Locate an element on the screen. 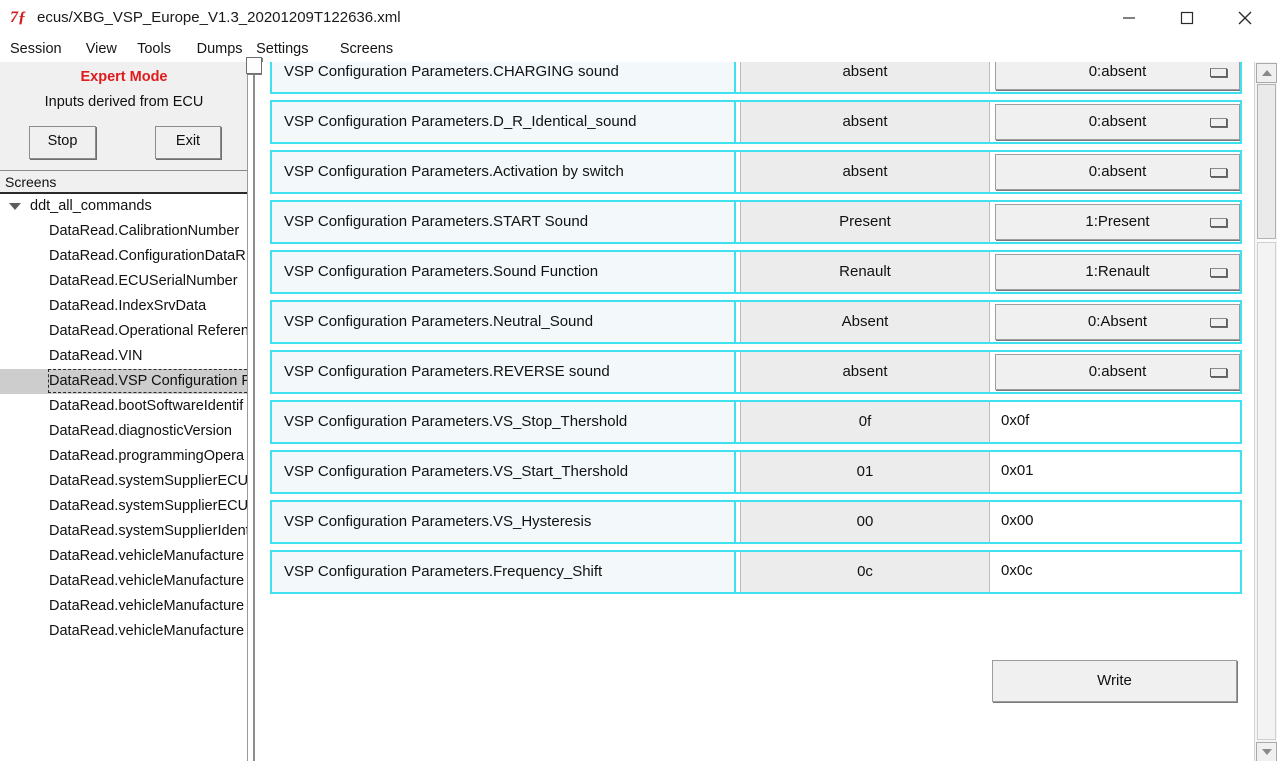 Image resolution: width=1277 pixels, height=763 pixels. tree-item: DataRead.VIN is located at coordinates (123, 356).